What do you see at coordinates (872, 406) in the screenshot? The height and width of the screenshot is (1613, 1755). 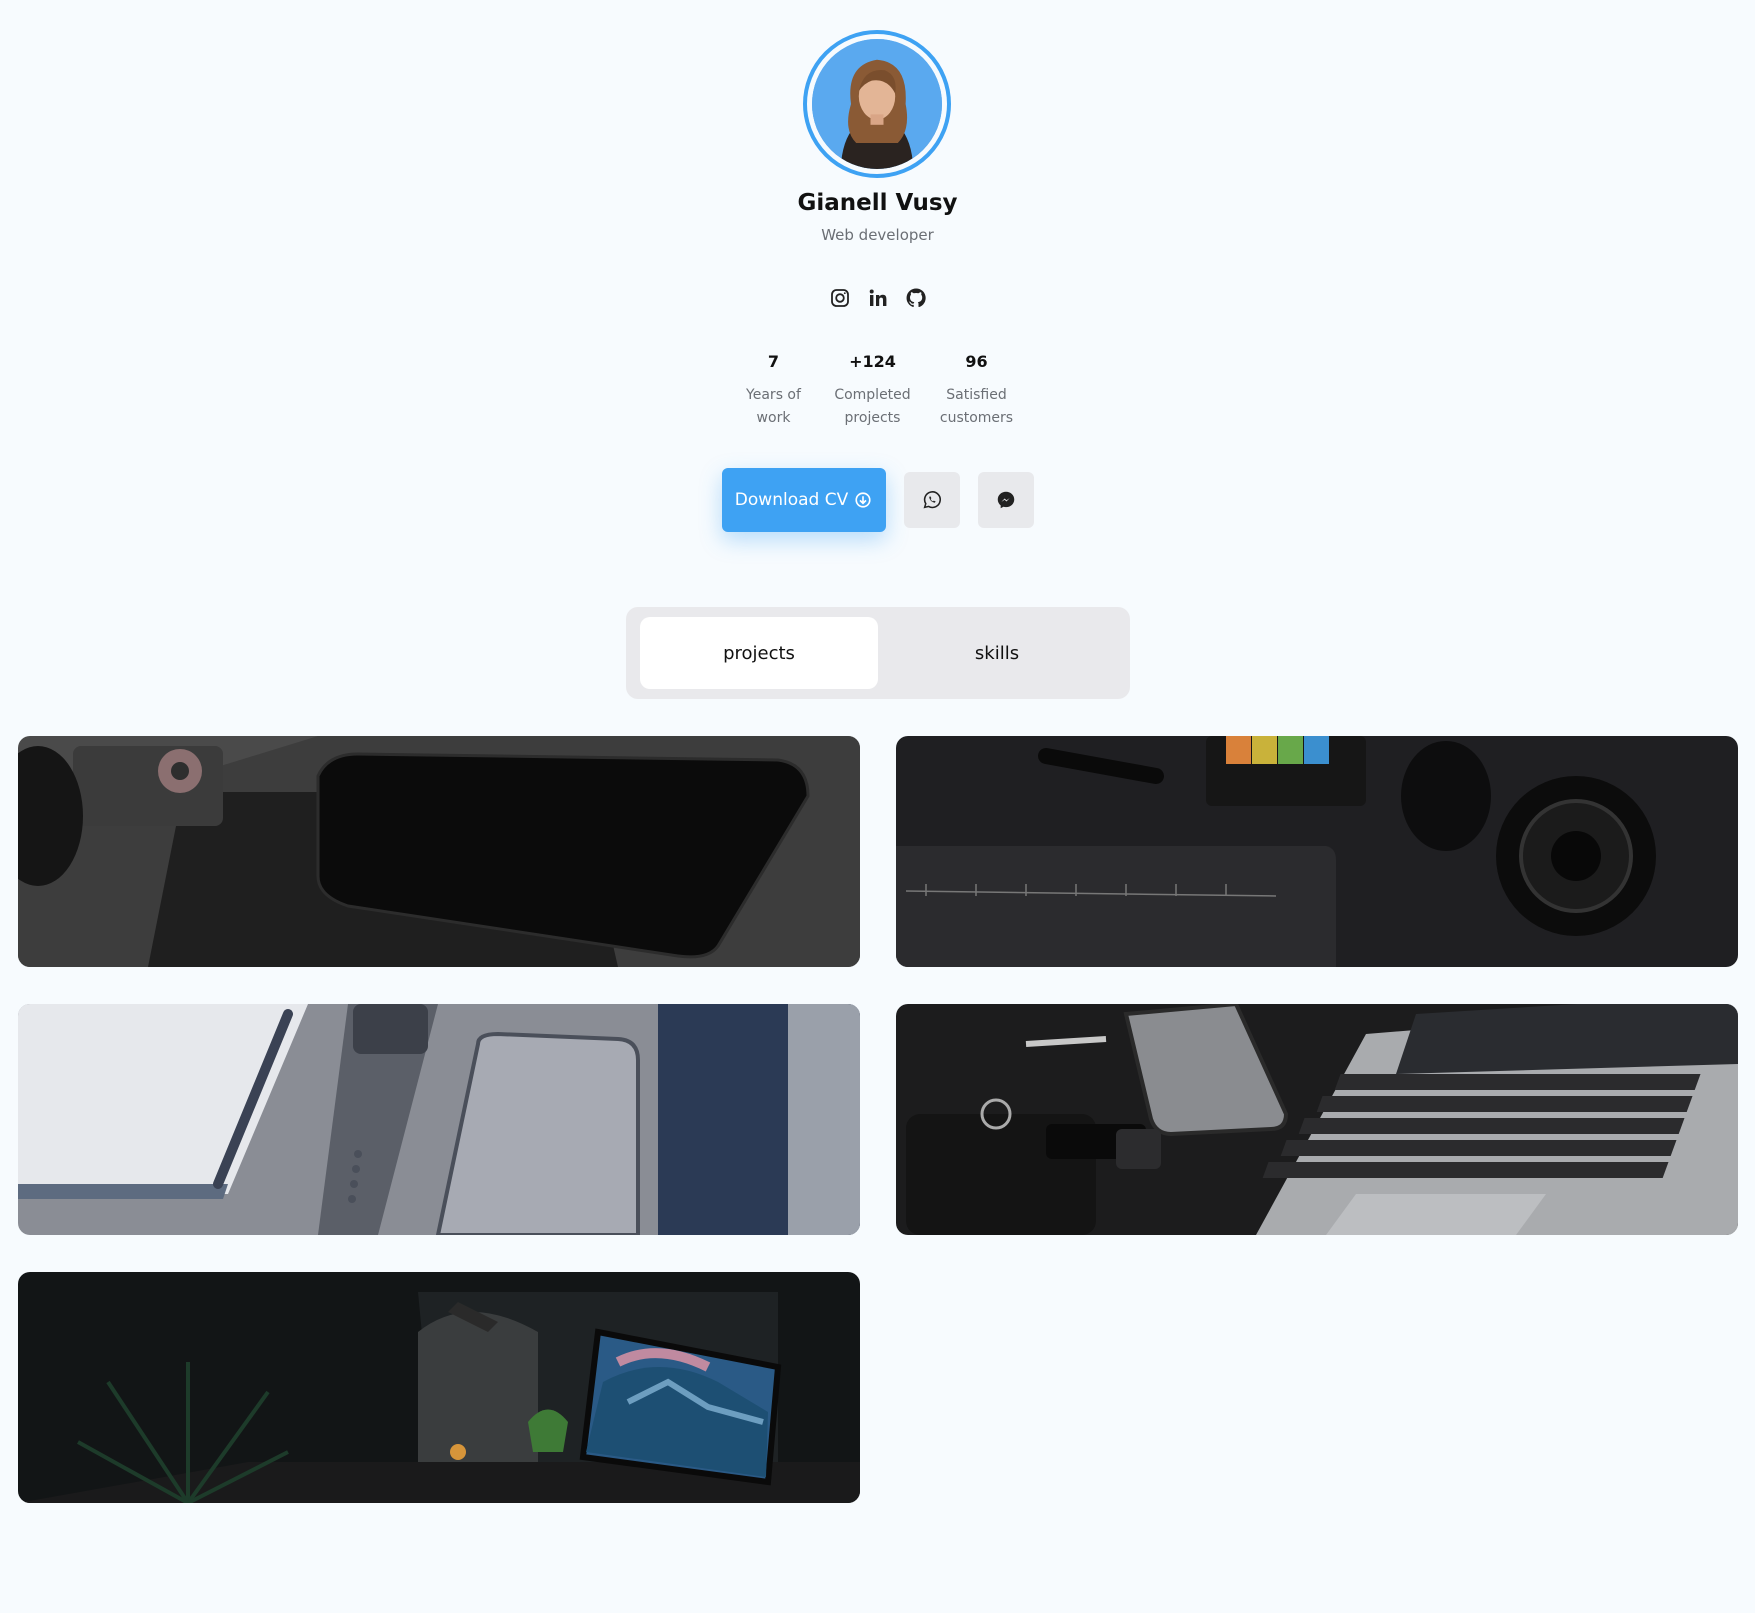 I see `stat-label: Completed projects` at bounding box center [872, 406].